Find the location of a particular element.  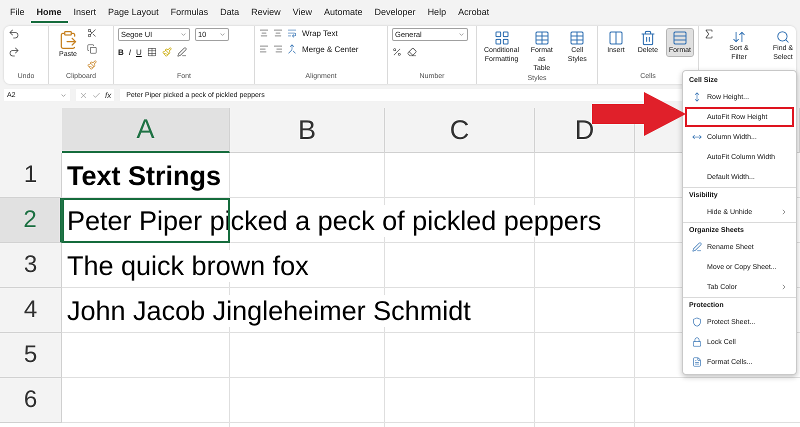

italic-button: I is located at coordinates (130, 52).